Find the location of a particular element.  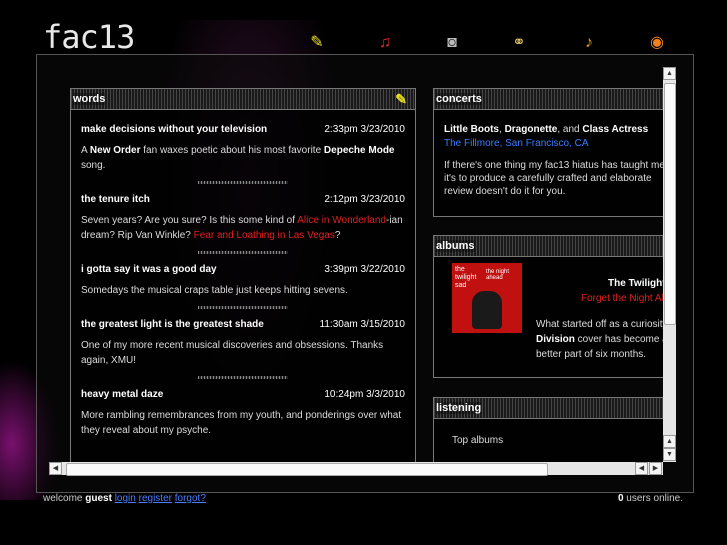

listening-title: listening is located at coordinates (459, 408).